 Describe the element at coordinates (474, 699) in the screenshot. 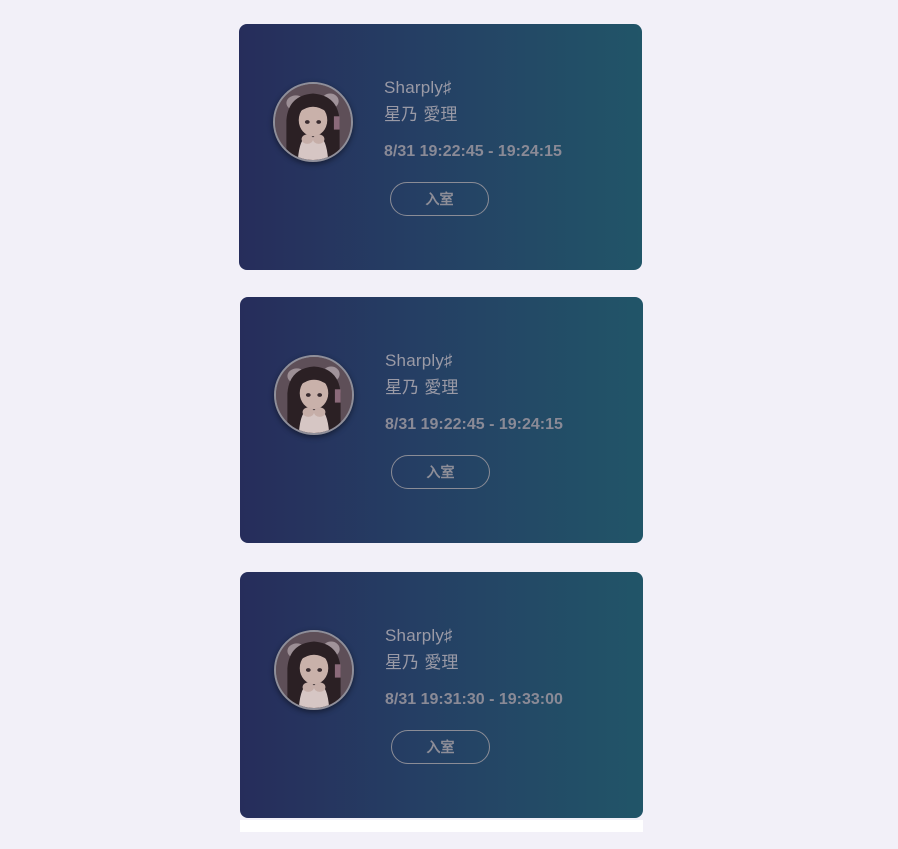

I see `time-range: 8/31 19:31:30 - 19:33:00` at that location.